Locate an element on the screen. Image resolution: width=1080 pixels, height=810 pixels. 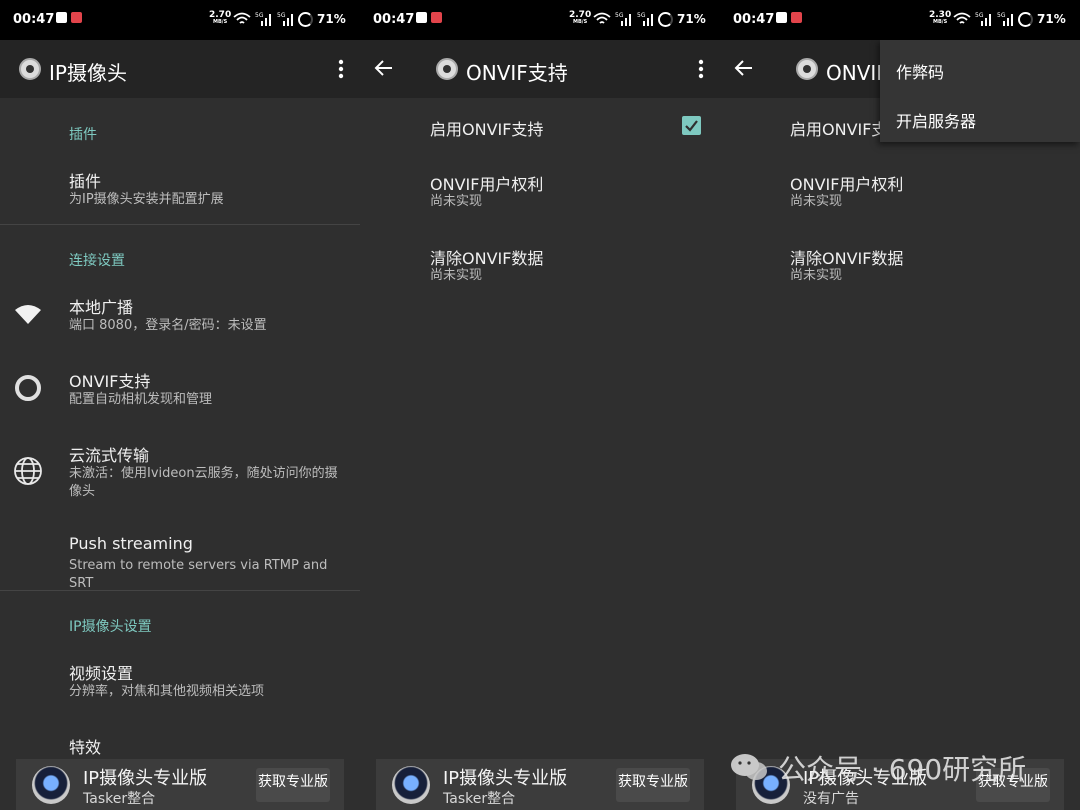
section-camera-settings: IP摄像头设置 is located at coordinates (110, 627).